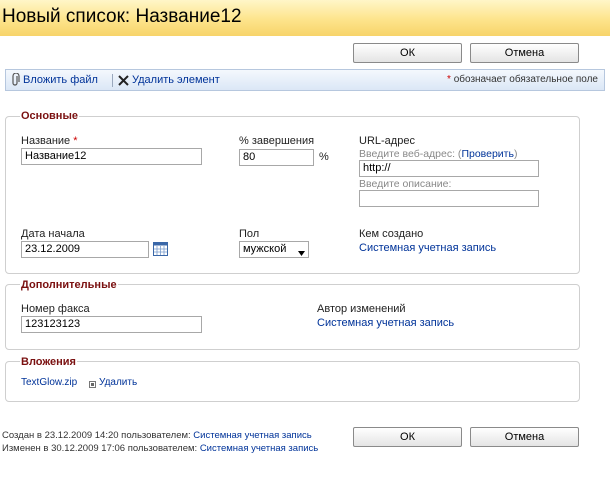  What do you see at coordinates (305, 18) in the screenshot?
I see `title-bar: Новый список: Название12` at bounding box center [305, 18].